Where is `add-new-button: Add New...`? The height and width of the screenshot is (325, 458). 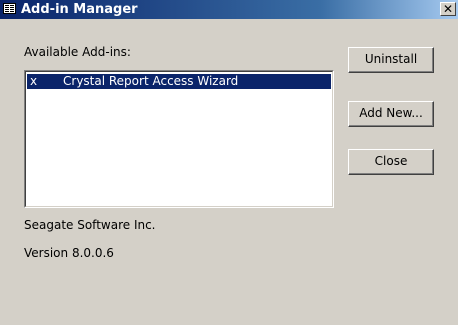
add-new-button: Add New... is located at coordinates (391, 114).